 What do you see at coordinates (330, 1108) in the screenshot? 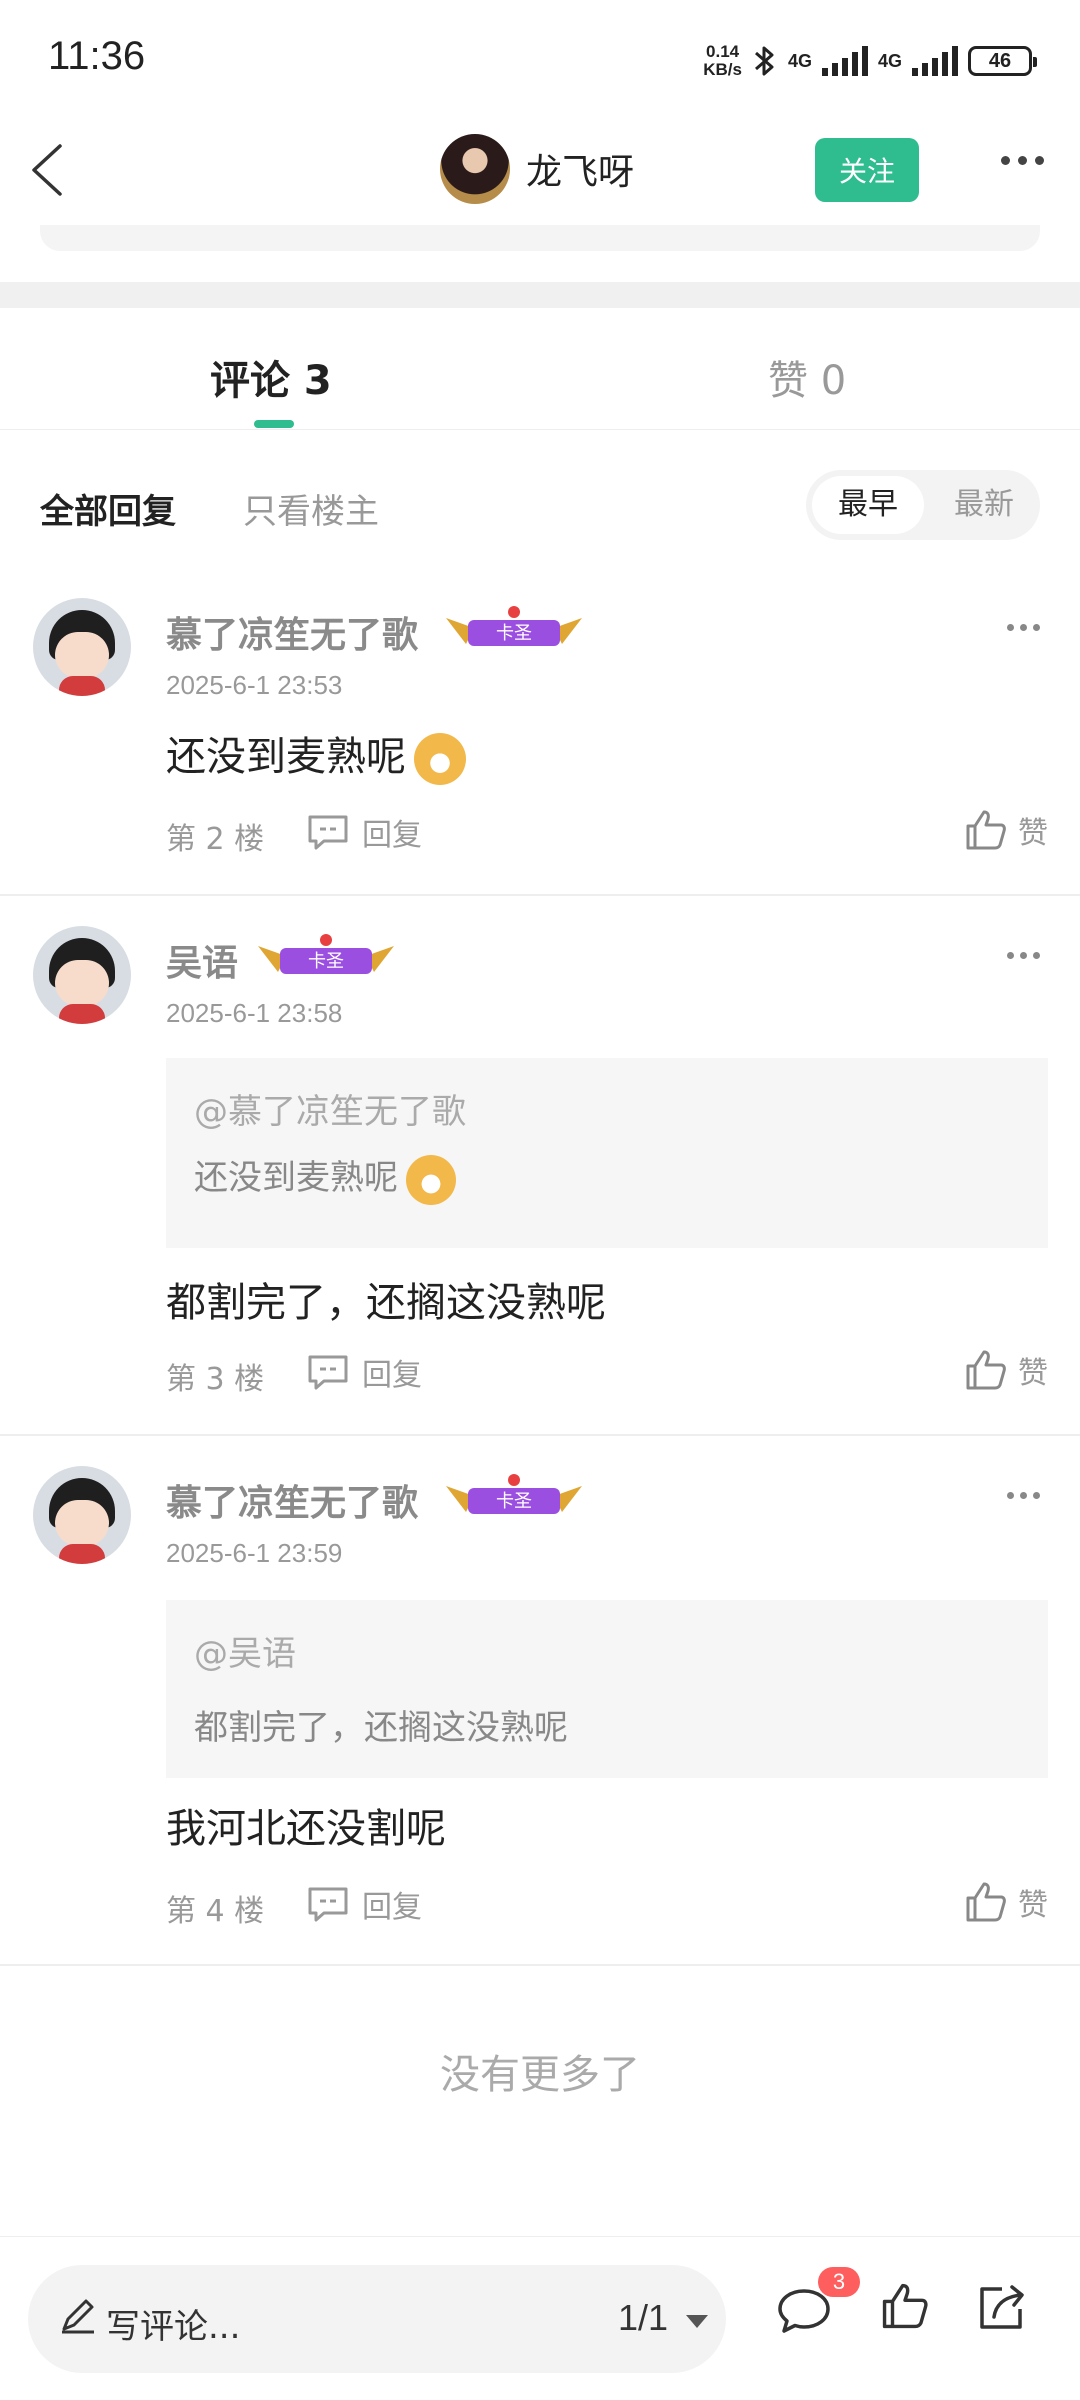
I see `quoted-user: @慕了凉笙无了歌` at bounding box center [330, 1108].